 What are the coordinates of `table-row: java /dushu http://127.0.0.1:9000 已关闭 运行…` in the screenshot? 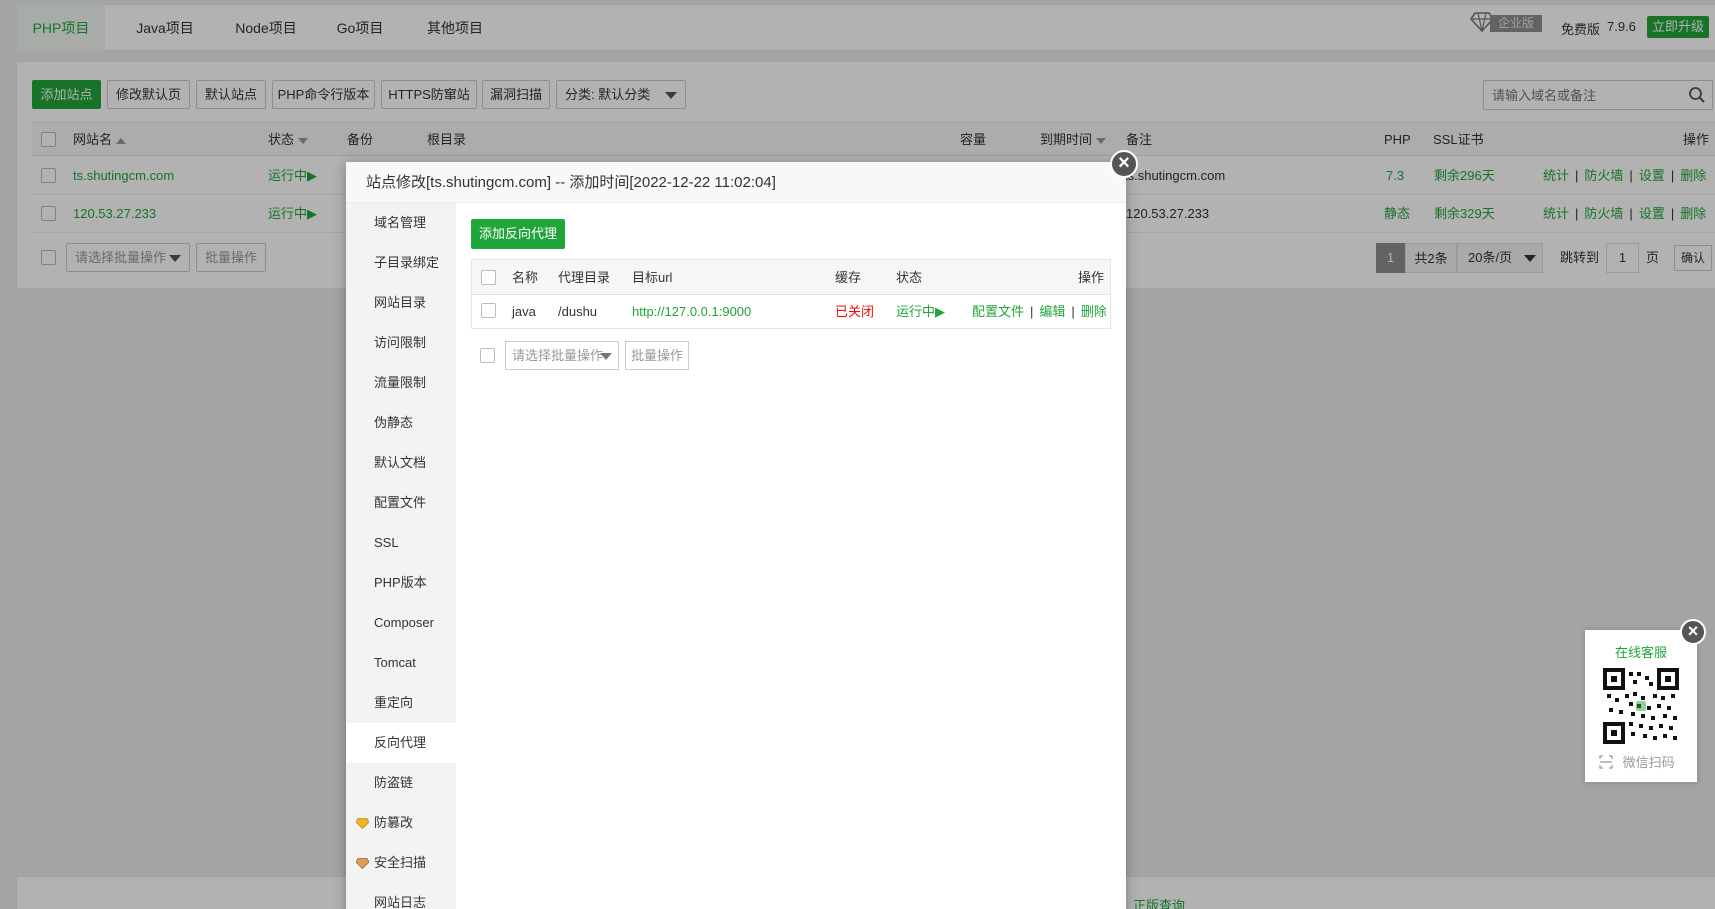 It's located at (791, 311).